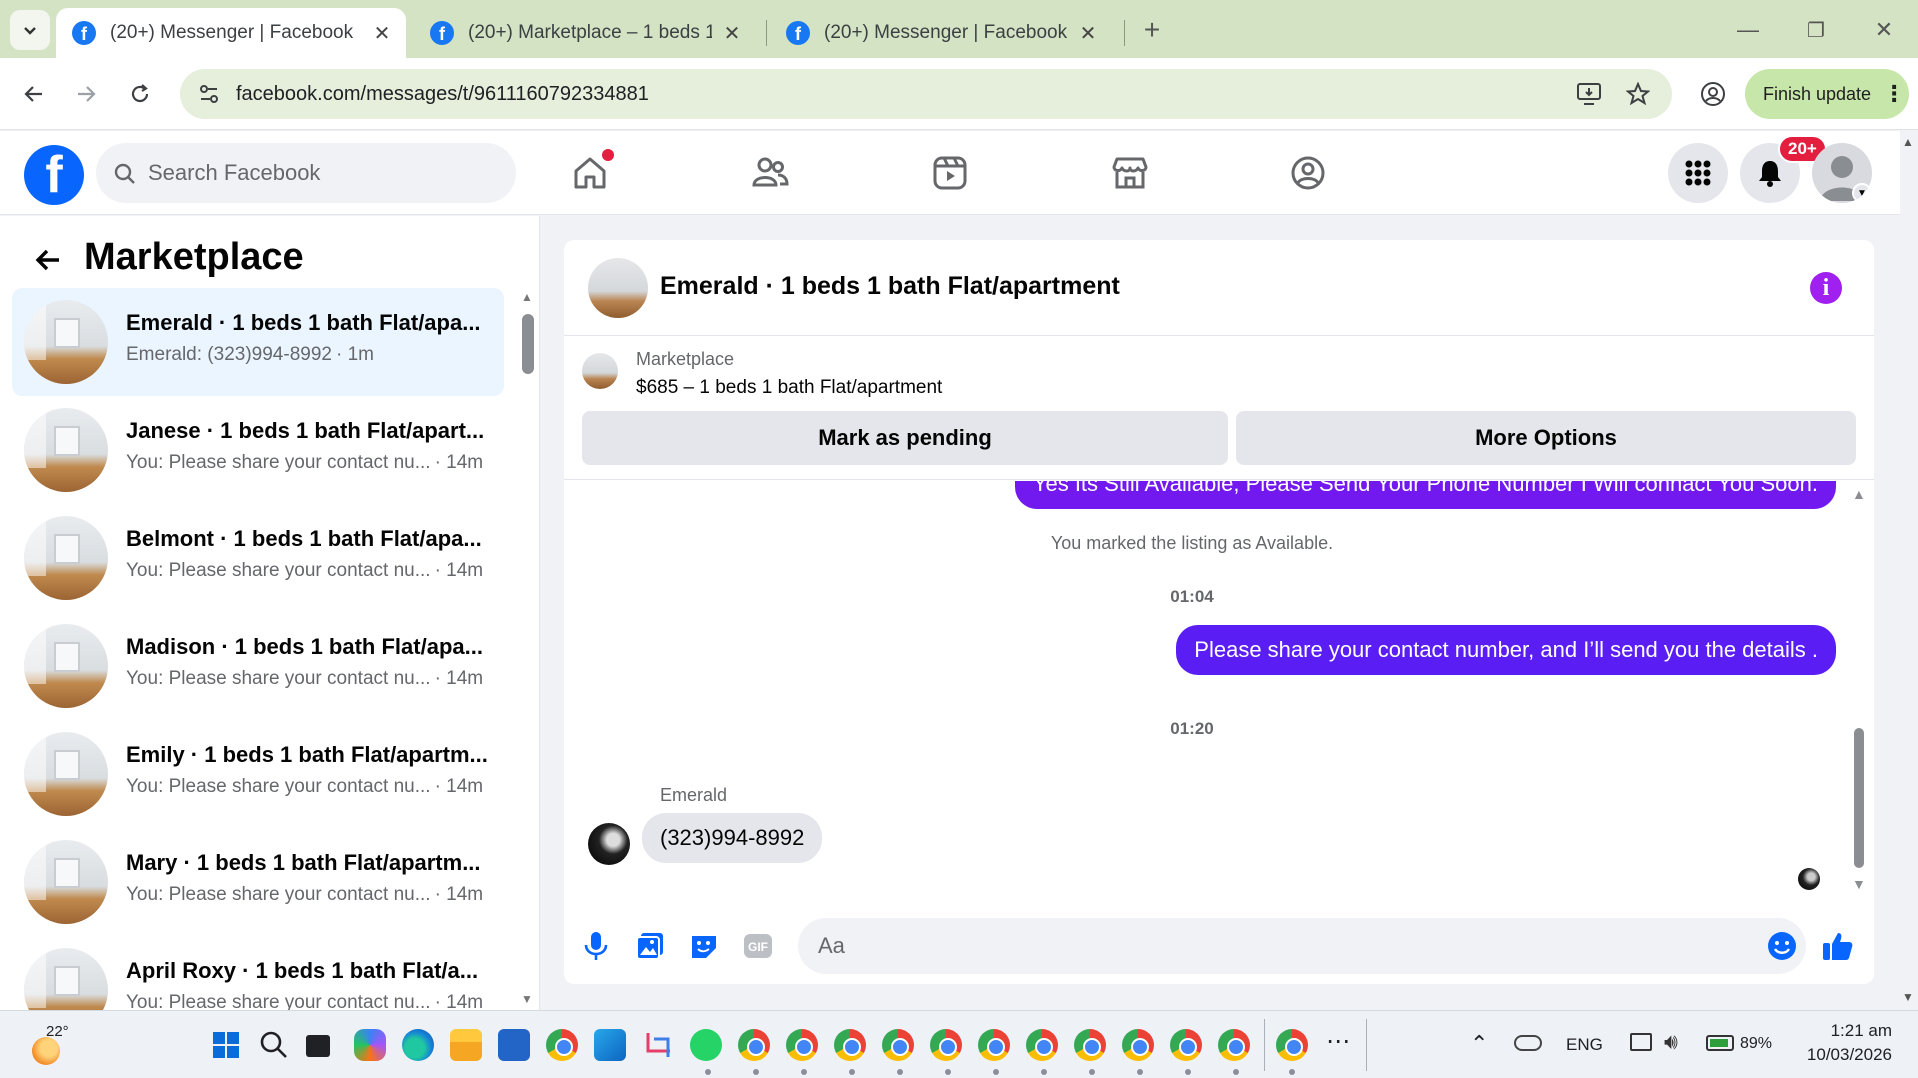 Image resolution: width=1918 pixels, height=1078 pixels. What do you see at coordinates (1698, 173) in the screenshot?
I see `menu-button` at bounding box center [1698, 173].